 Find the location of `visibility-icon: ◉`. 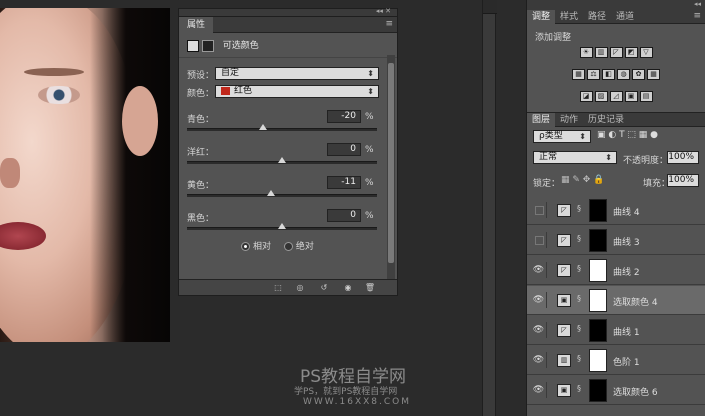

visibility-icon: ◉ is located at coordinates (348, 287).